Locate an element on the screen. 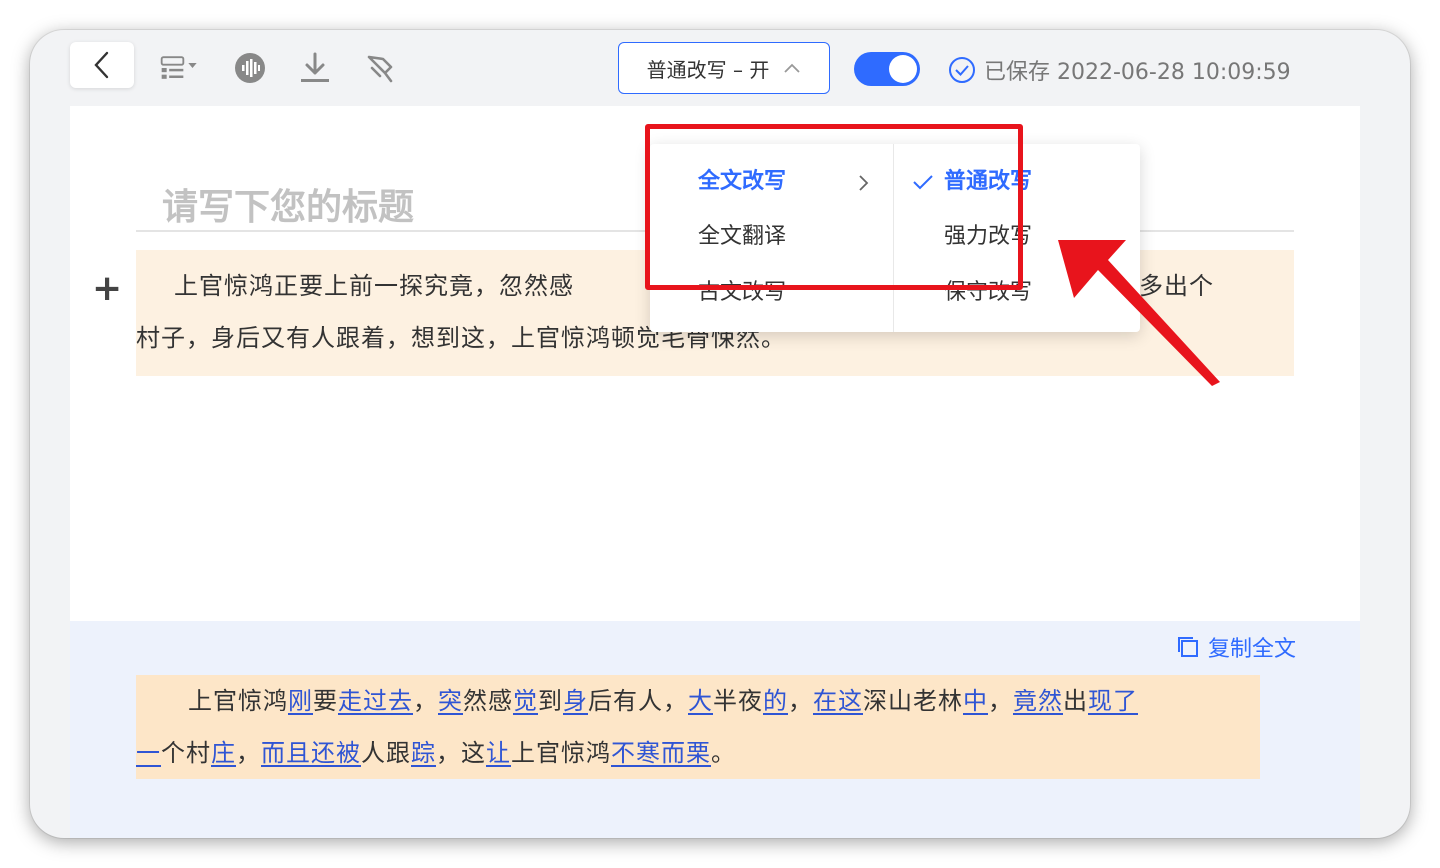 This screenshot has height=868, width=1440. layout-menu-button is located at coordinates (180, 68).